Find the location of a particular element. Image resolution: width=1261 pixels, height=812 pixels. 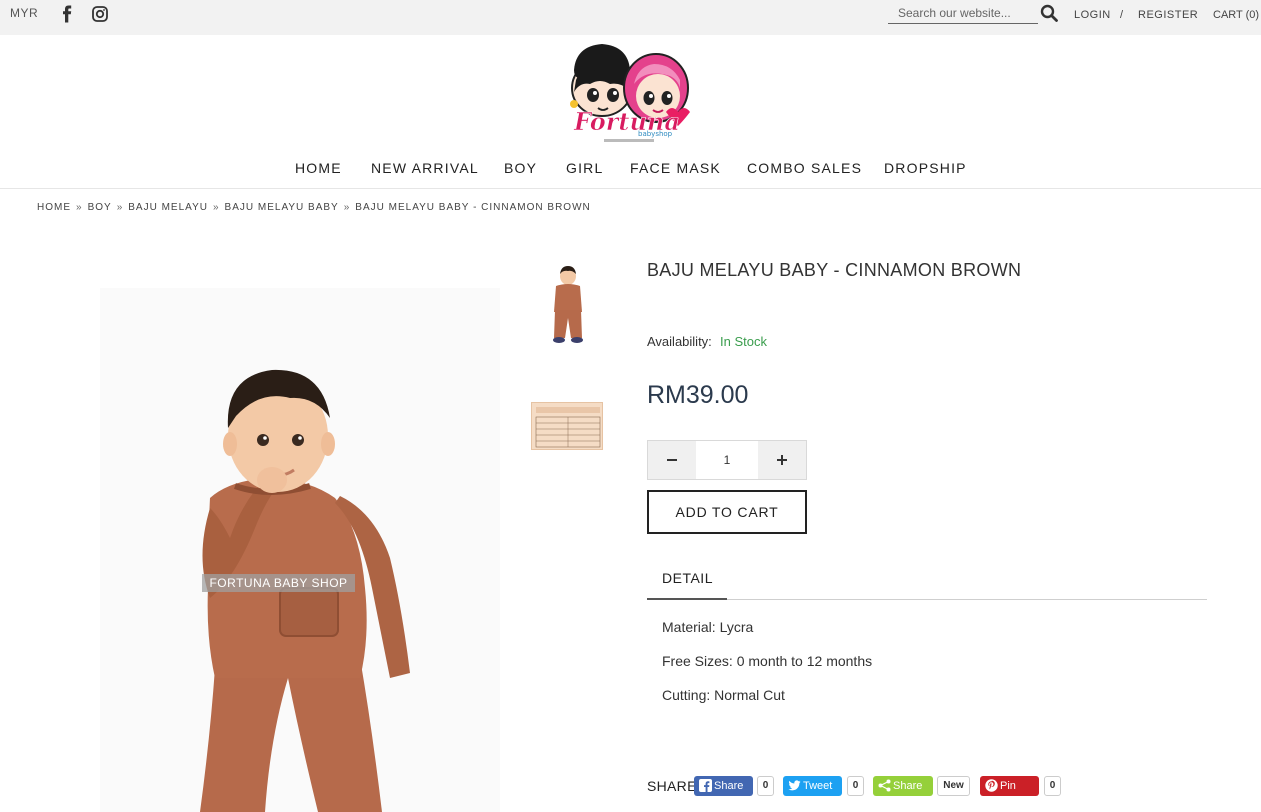

nav-dropship: DROPSHIP is located at coordinates (925, 168).